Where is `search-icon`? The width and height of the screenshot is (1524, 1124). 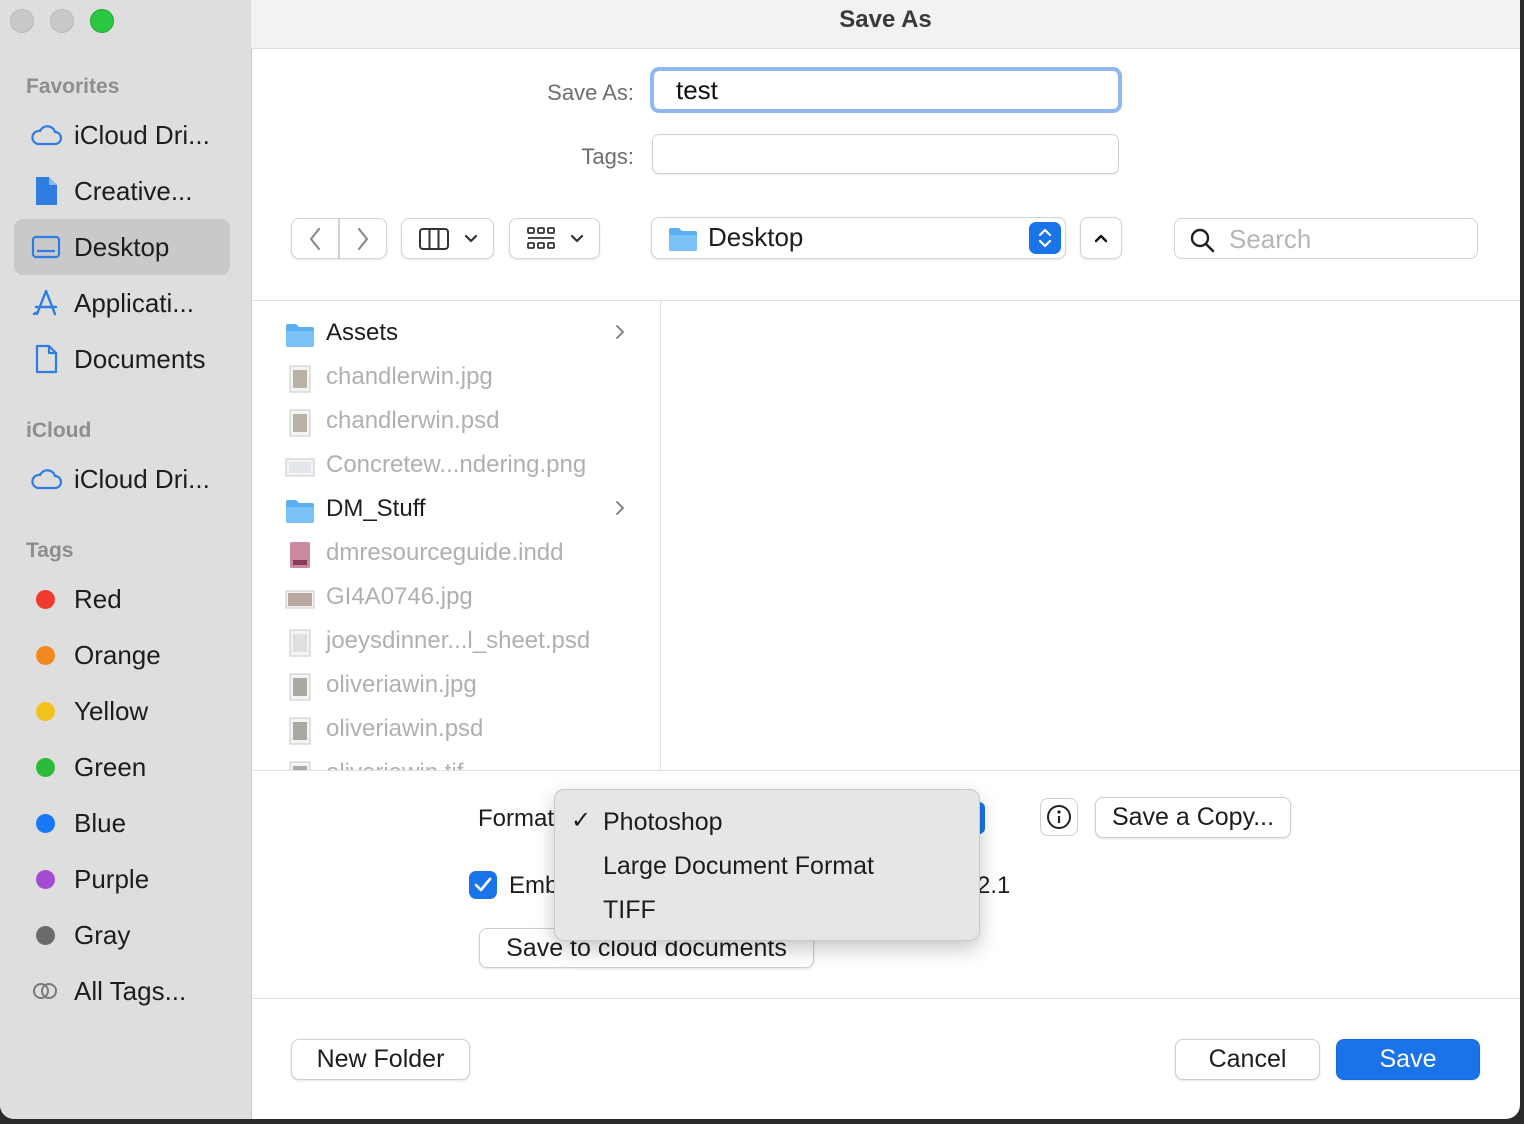
search-icon is located at coordinates (1202, 240).